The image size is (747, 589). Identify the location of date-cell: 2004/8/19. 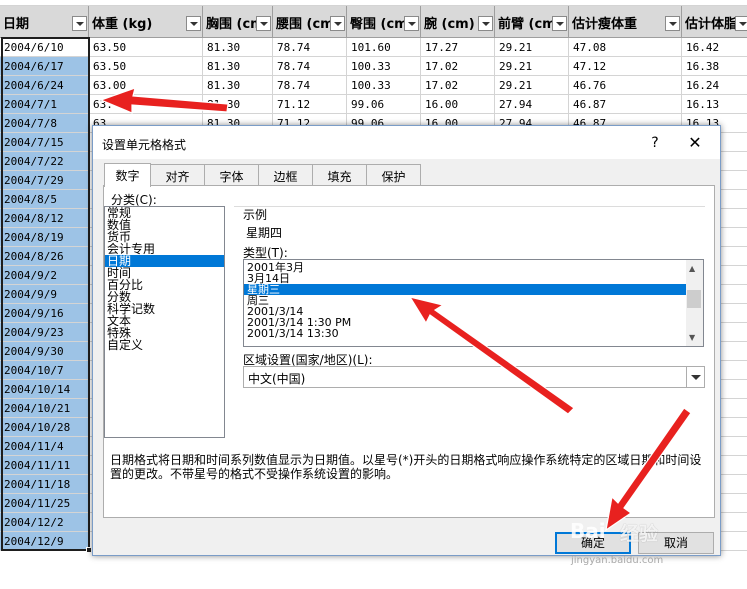
(44, 237).